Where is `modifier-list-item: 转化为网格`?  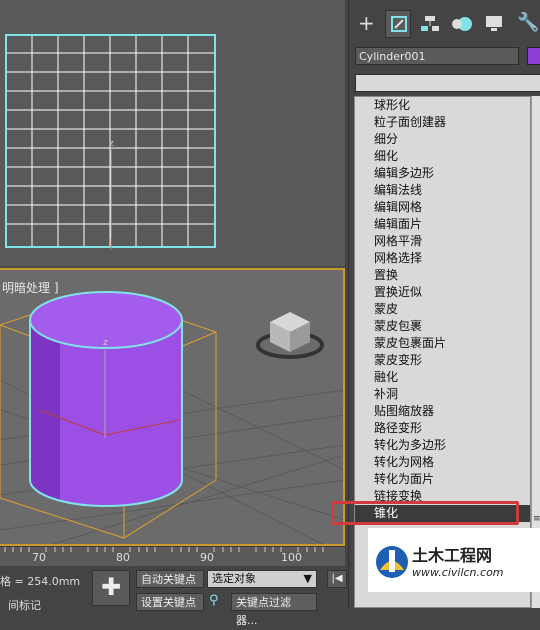 modifier-list-item: 转化为网格 is located at coordinates (442, 462).